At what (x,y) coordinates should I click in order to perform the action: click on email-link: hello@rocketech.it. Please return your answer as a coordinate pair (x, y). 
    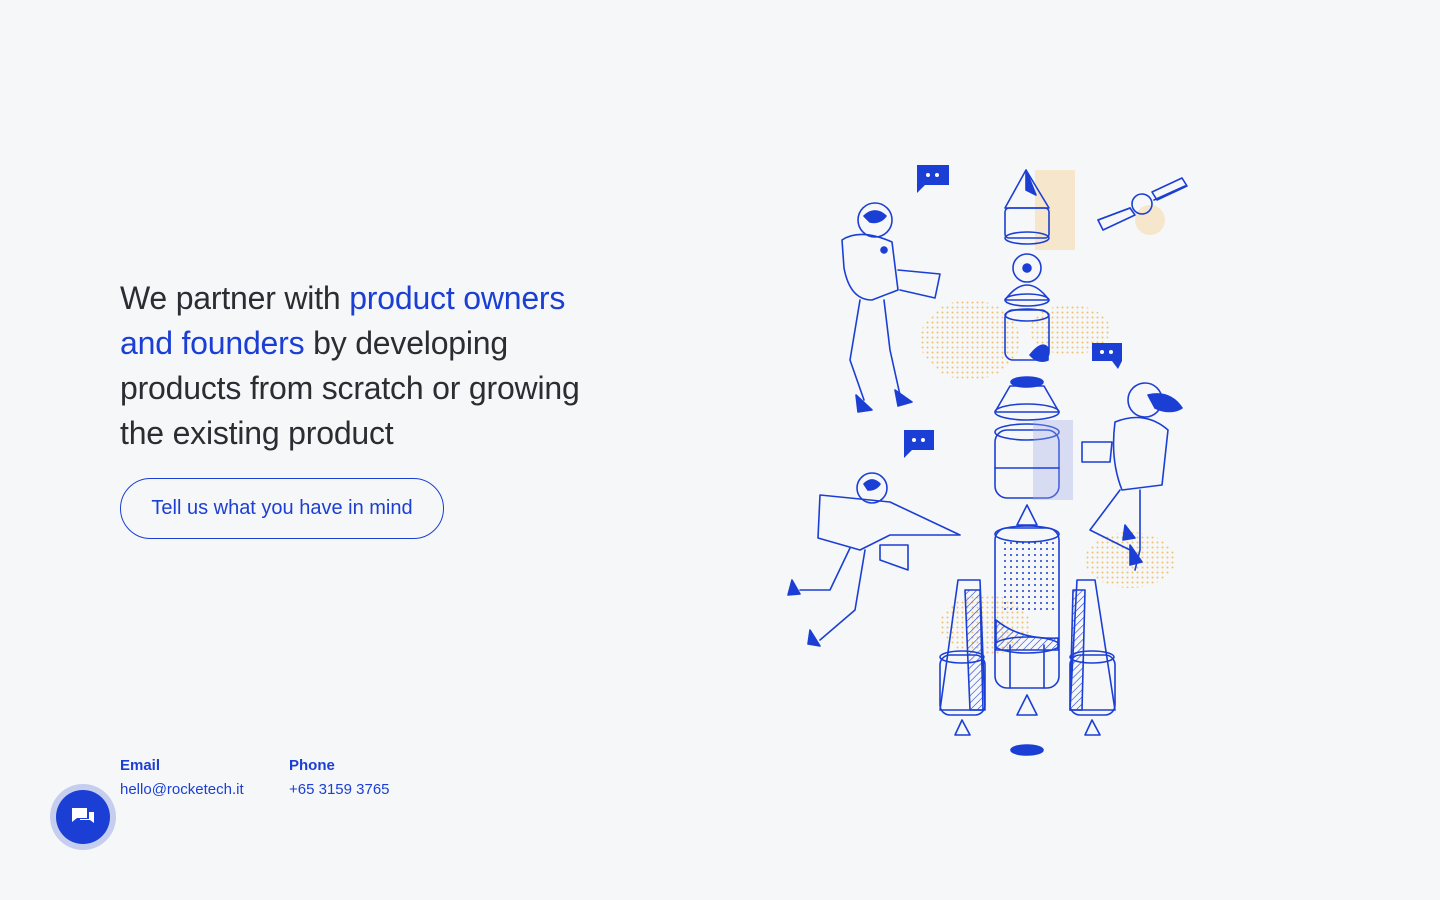
    Looking at the image, I should click on (182, 789).